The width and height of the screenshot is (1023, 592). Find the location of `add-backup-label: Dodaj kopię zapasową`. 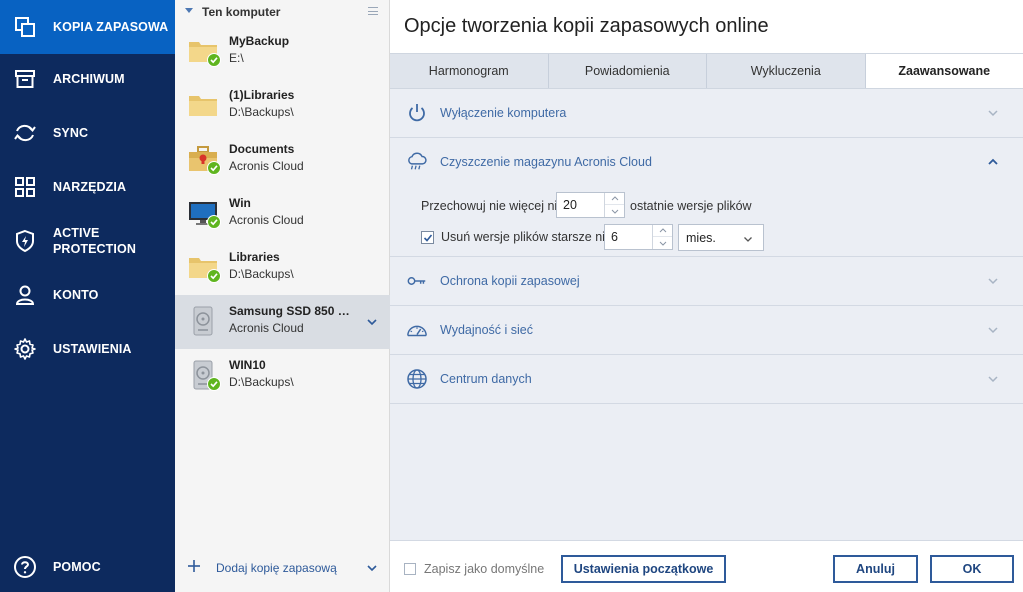

add-backup-label: Dodaj kopię zapasową is located at coordinates (276, 568).